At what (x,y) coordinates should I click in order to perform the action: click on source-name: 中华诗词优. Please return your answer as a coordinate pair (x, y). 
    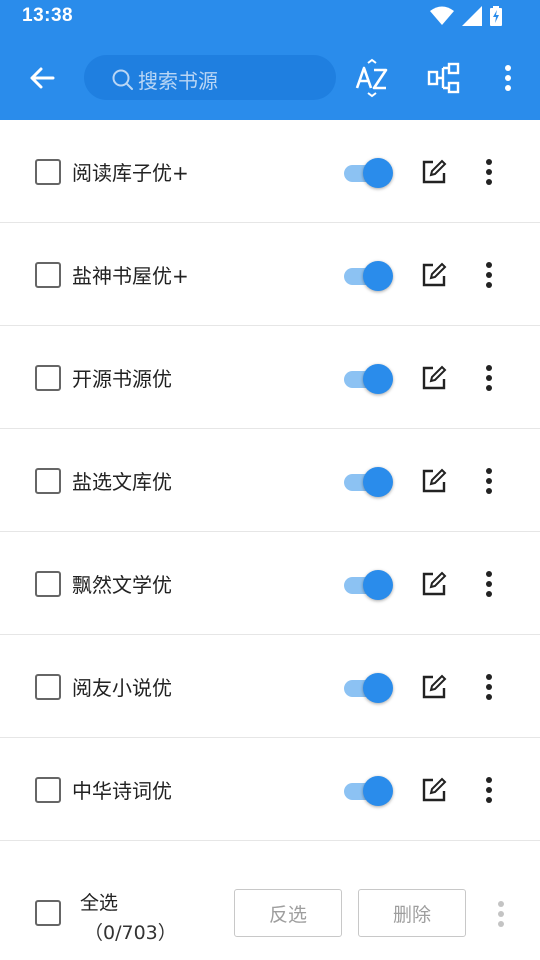
    Looking at the image, I should click on (122, 791).